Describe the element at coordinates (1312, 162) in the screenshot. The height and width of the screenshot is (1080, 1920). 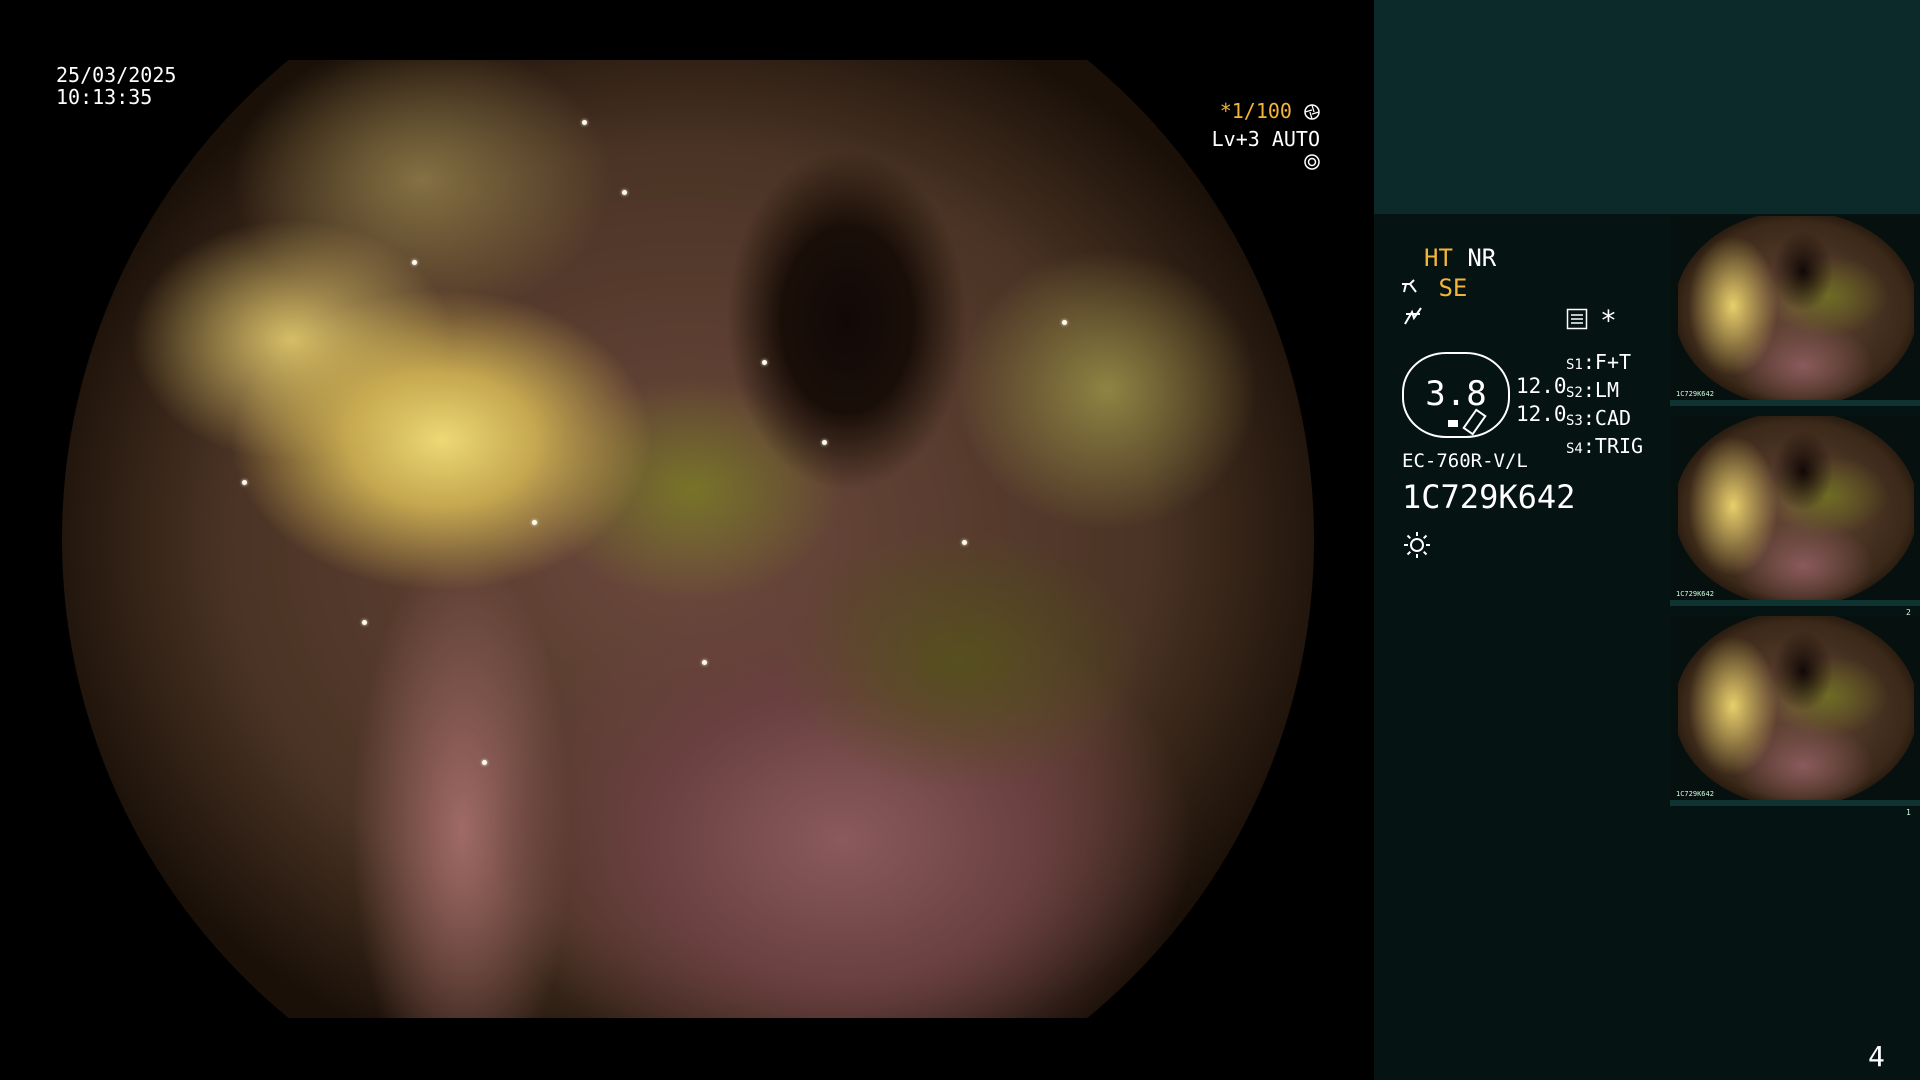
I see `iris-icon` at that location.